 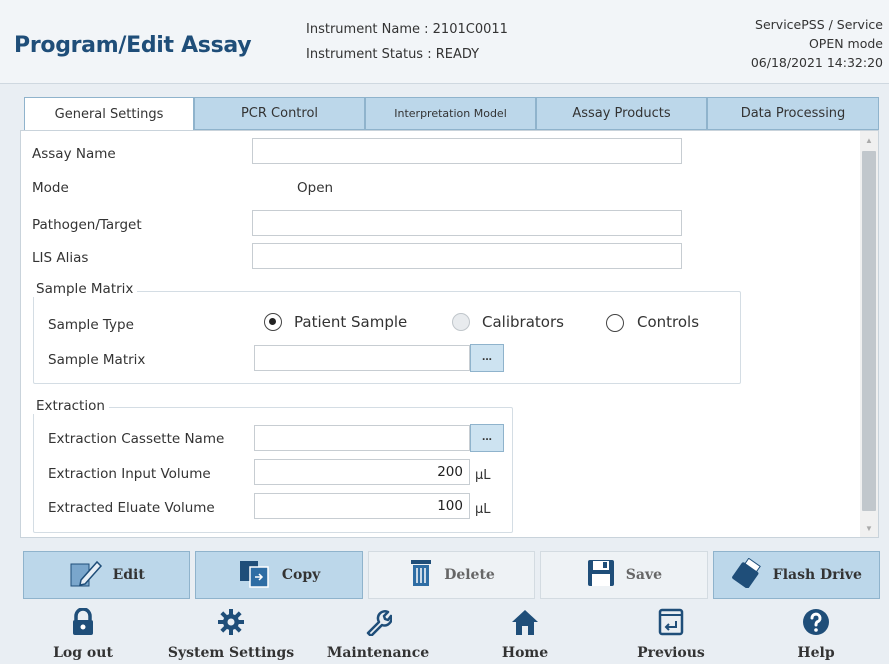 I want to click on nav-log-out: Log out, so click(x=83, y=634).